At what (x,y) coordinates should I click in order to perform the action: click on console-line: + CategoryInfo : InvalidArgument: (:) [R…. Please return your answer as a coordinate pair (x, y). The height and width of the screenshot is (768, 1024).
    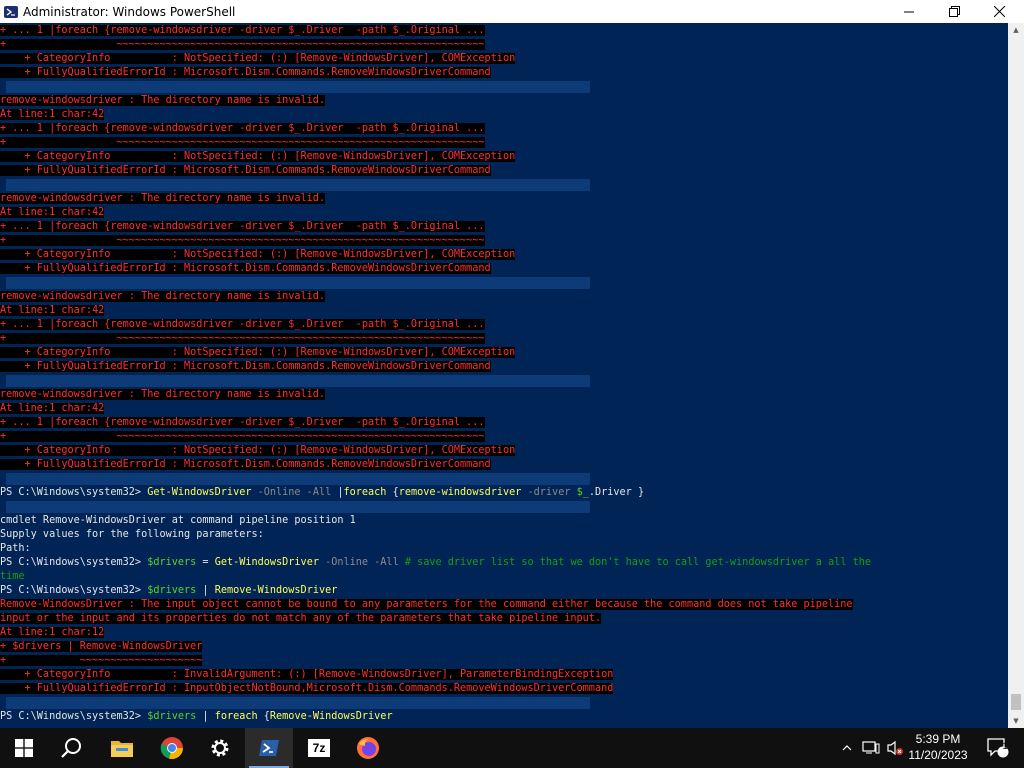
    Looking at the image, I should click on (307, 675).